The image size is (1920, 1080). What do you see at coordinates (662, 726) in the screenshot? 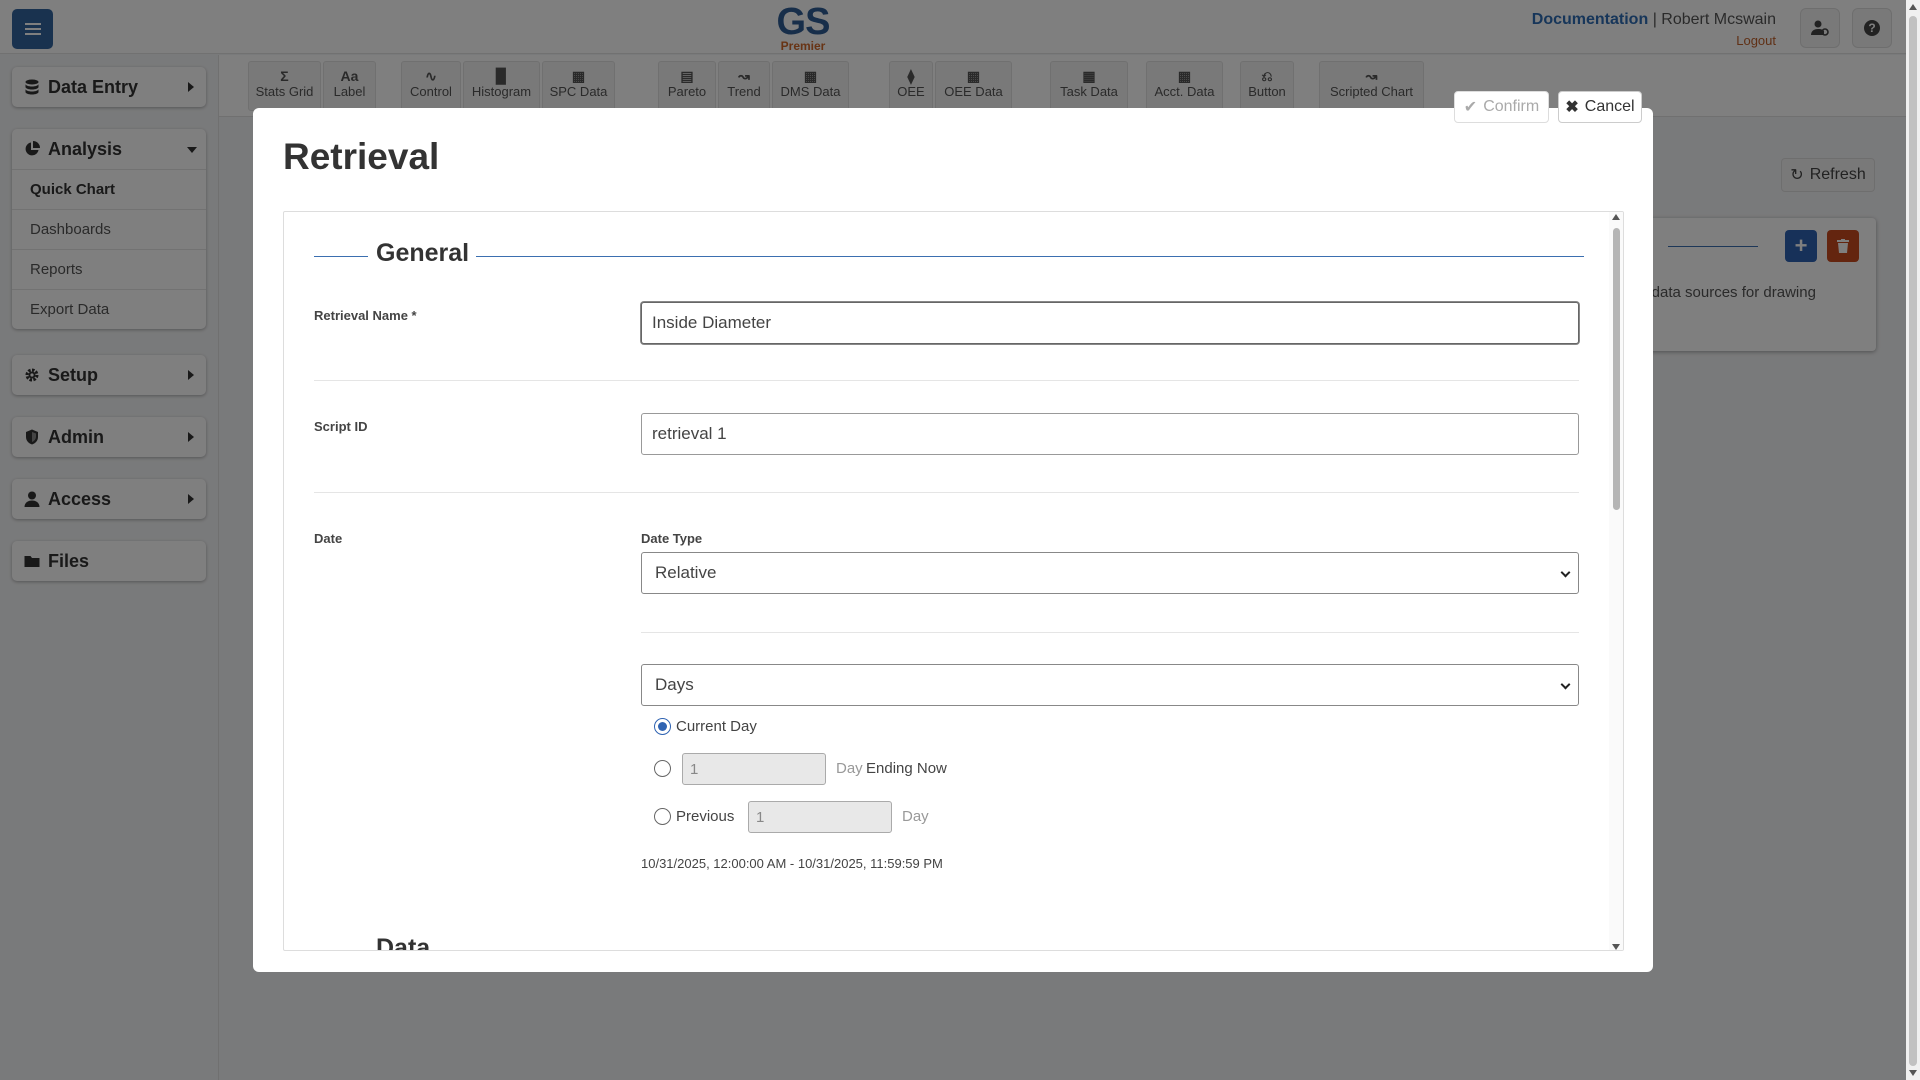
I see `current-day-radio` at bounding box center [662, 726].